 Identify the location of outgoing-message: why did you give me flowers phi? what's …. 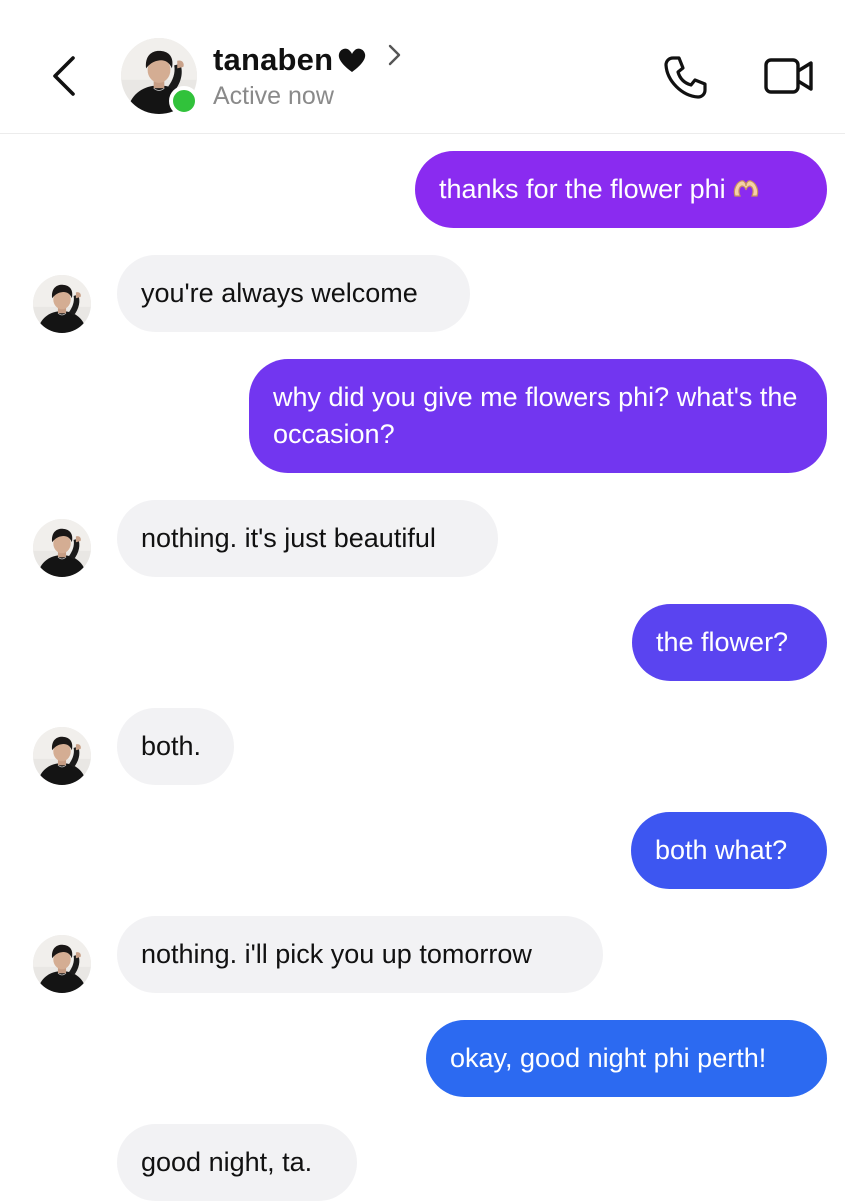
(538, 416).